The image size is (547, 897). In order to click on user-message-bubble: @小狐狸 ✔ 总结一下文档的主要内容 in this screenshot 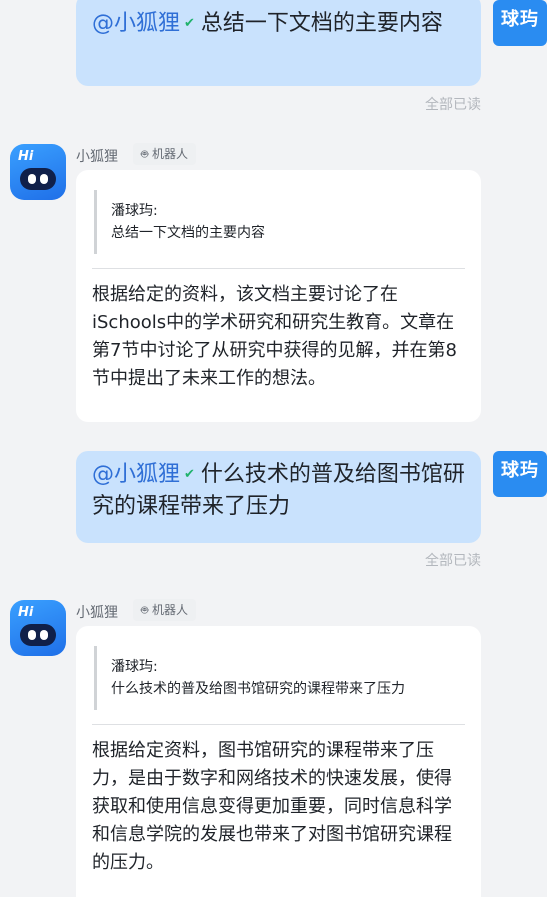, I will do `click(278, 43)`.